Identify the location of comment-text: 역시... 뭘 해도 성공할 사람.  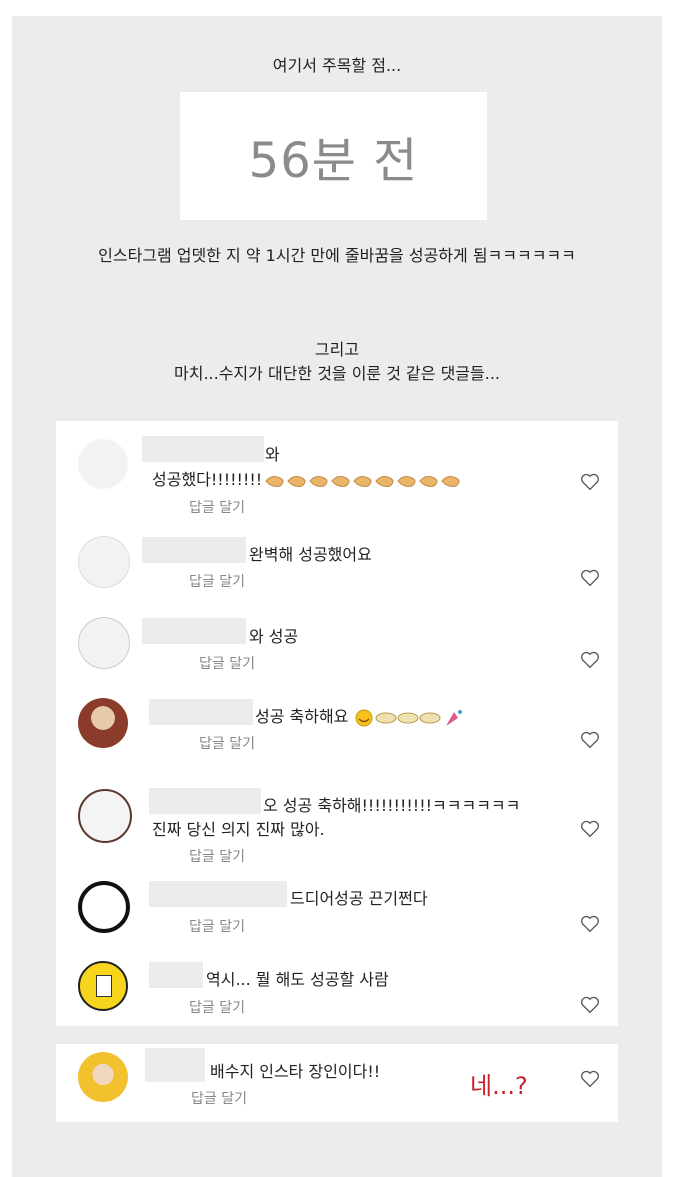
(297, 979).